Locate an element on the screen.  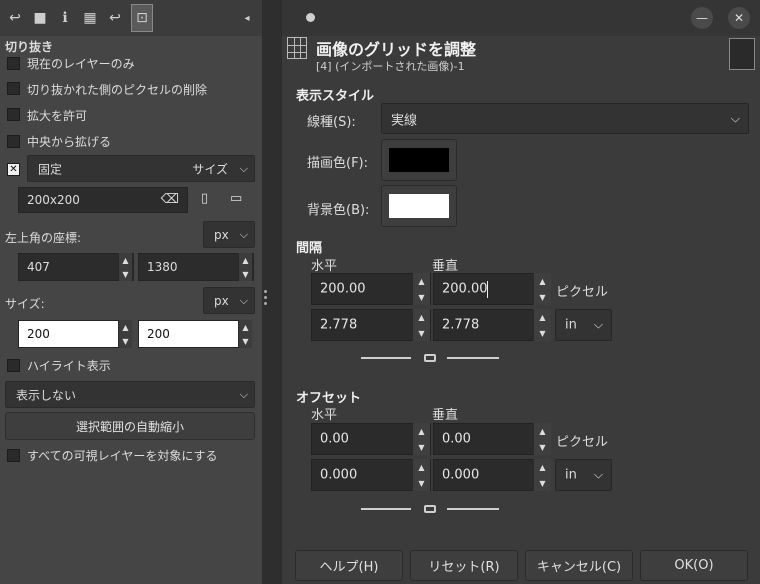
highlight-checkbox is located at coordinates (13, 365).